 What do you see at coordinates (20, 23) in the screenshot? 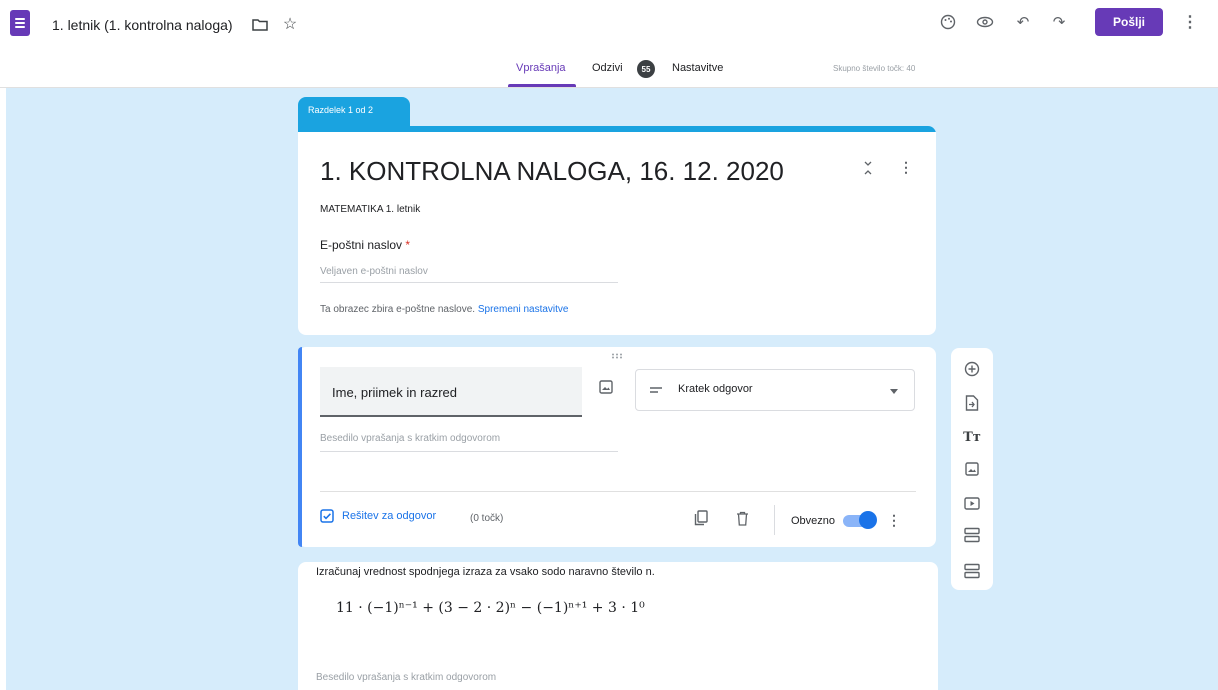
I see `forms-logo-icon` at bounding box center [20, 23].